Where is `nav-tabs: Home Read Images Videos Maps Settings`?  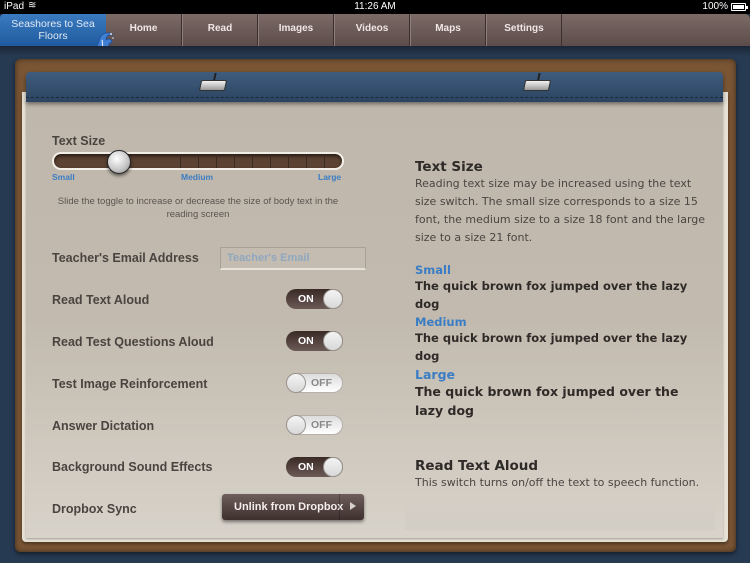
nav-tabs: Home Read Images Videos Maps Settings is located at coordinates (334, 30).